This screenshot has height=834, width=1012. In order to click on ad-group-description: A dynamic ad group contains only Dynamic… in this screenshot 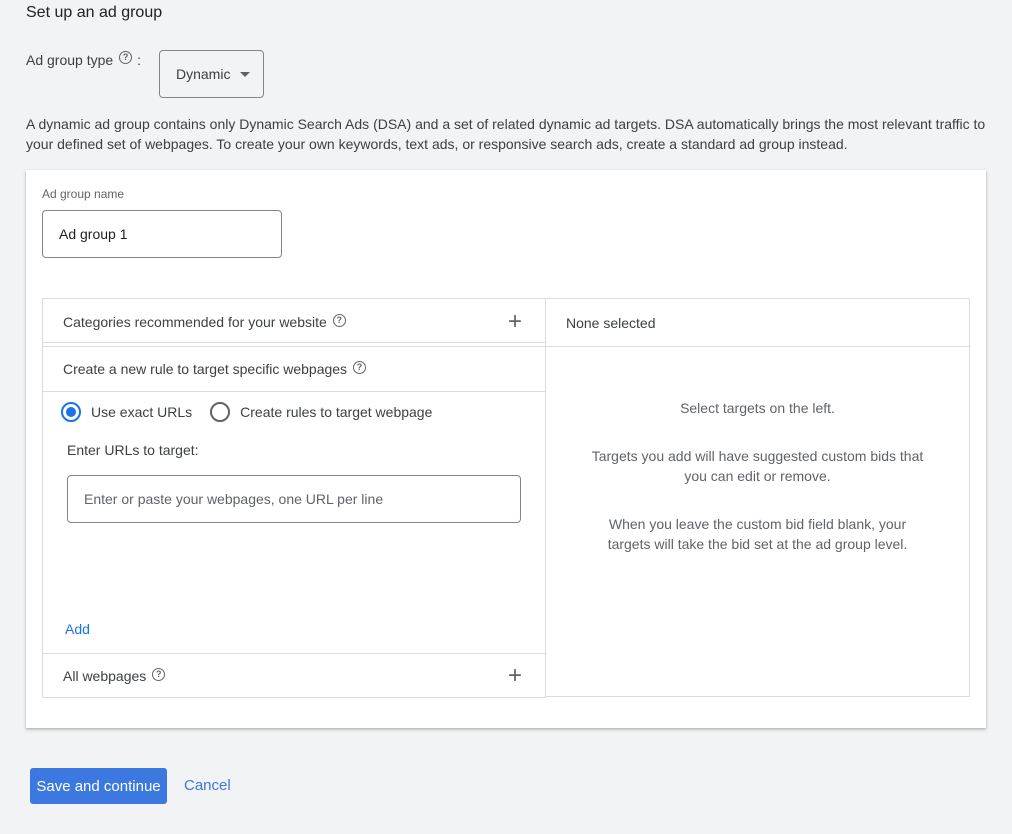, I will do `click(506, 134)`.